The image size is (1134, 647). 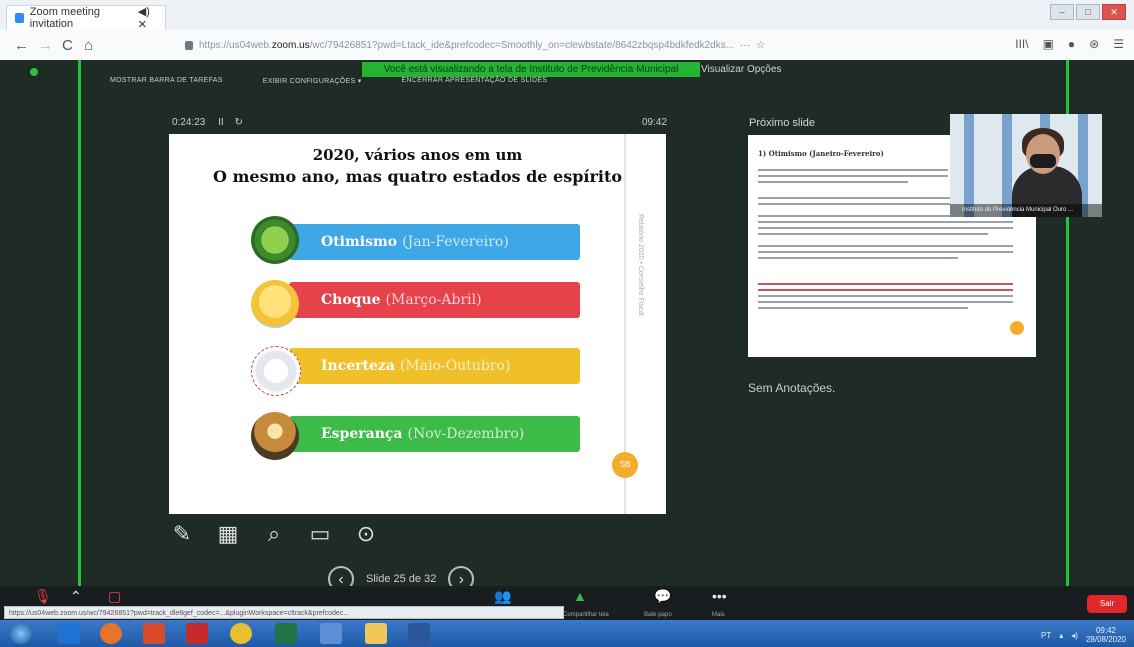 I want to click on forward-button: →, so click(x=45, y=45).